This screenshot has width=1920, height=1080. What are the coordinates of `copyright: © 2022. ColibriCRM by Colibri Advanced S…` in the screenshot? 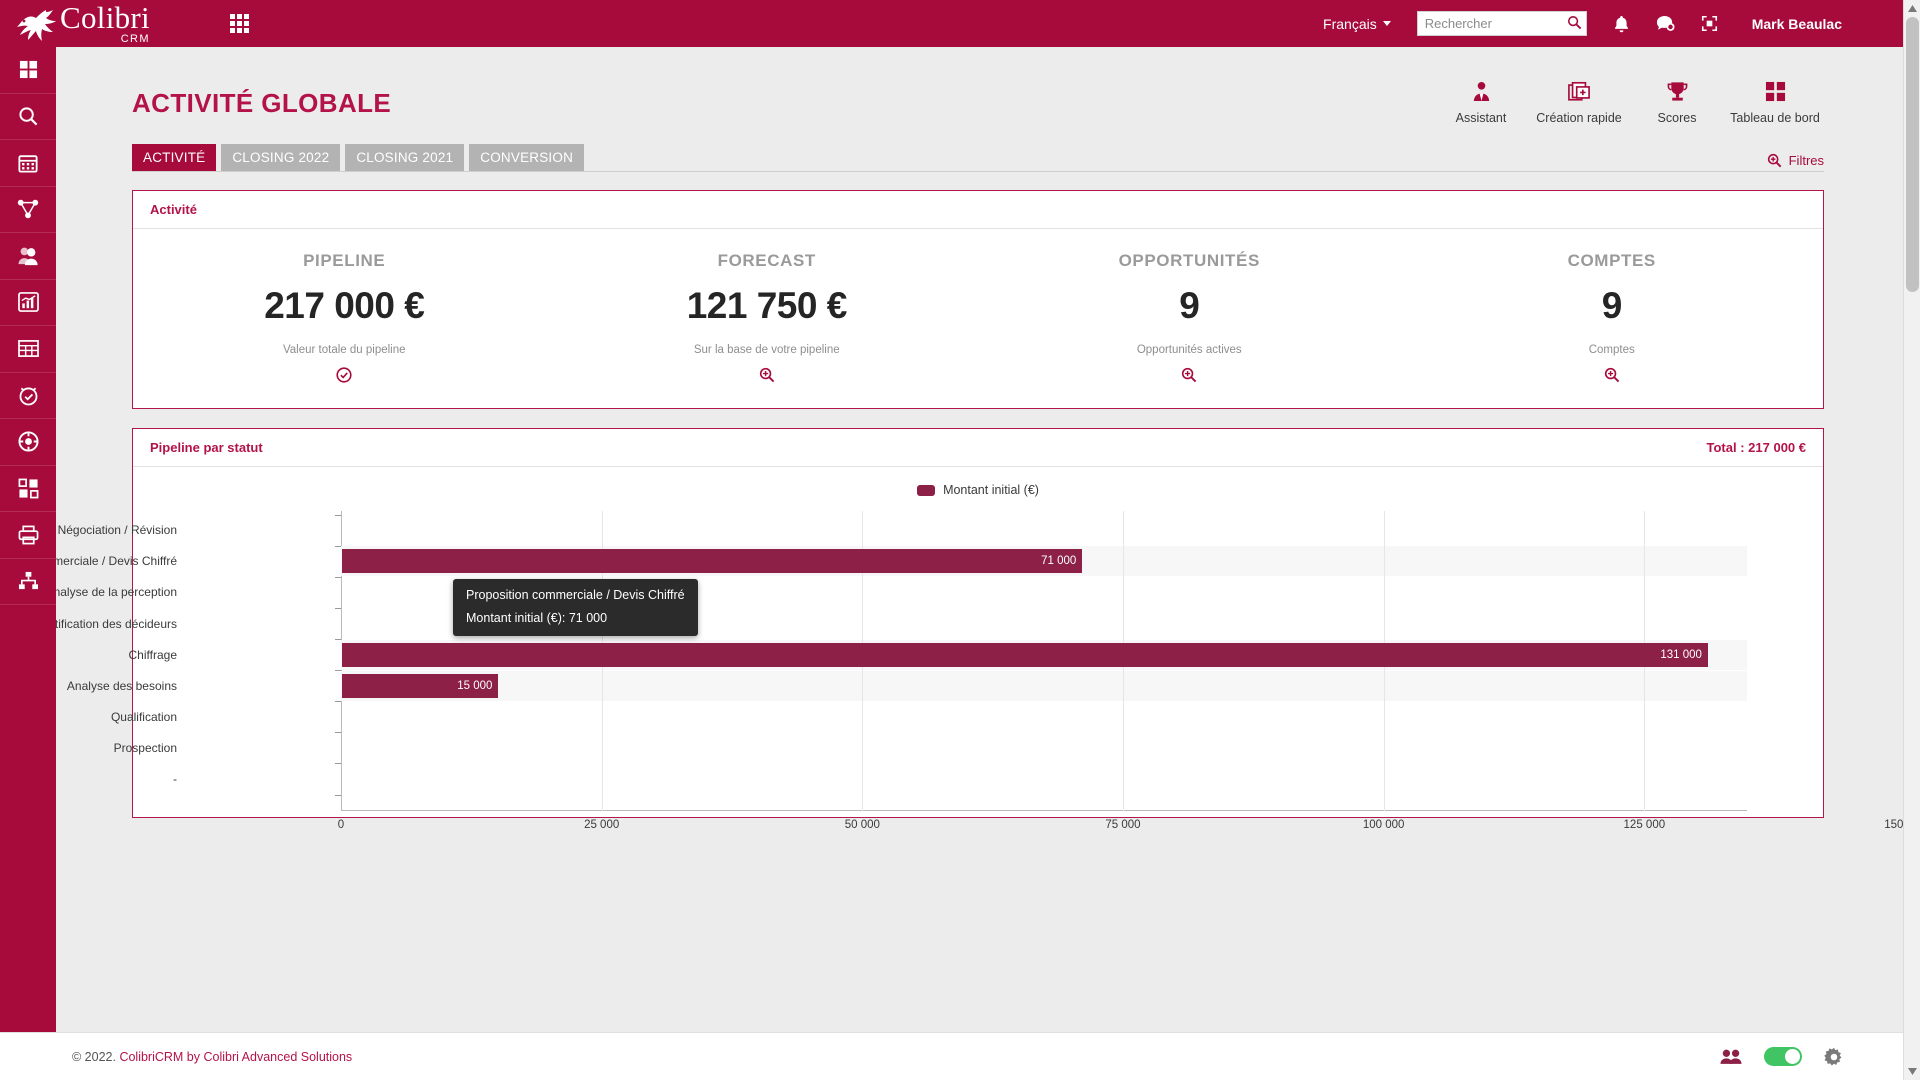 It's located at (212, 1057).